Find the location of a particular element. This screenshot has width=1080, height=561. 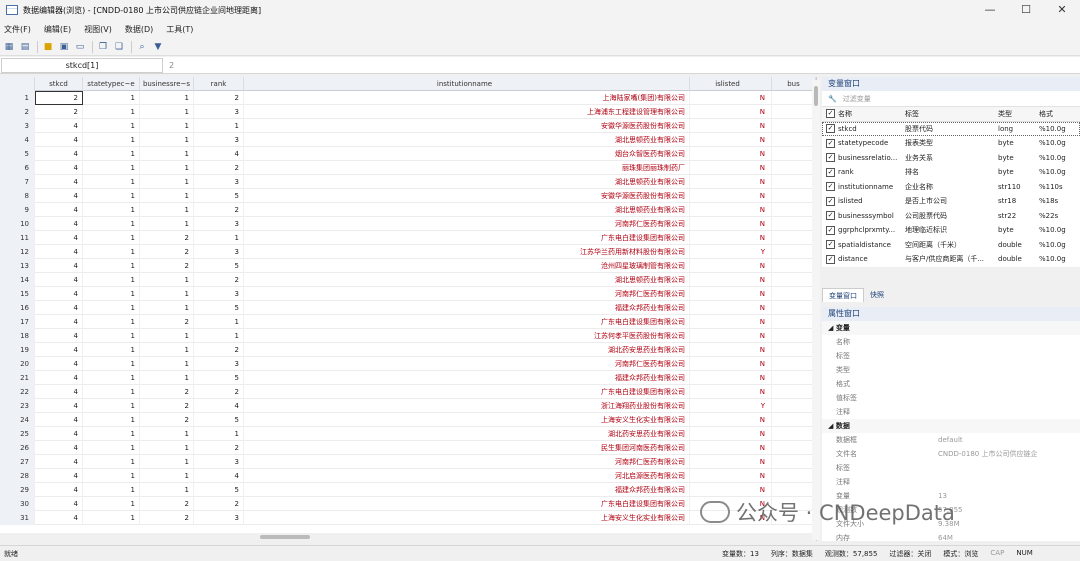

row-number: 28 is located at coordinates (17, 476).